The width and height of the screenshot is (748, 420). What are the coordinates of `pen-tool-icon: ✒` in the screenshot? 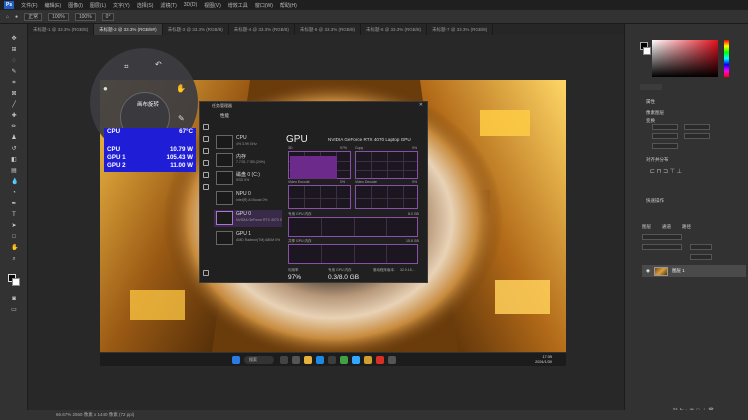 It's located at (14, 204).